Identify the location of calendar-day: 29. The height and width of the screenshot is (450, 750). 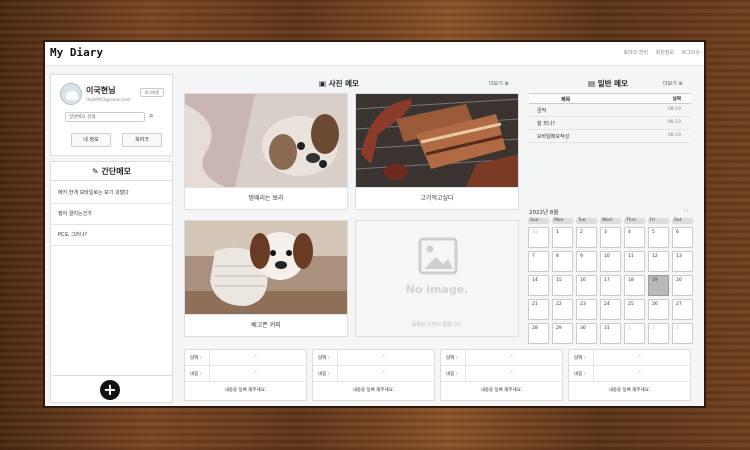
(562, 333).